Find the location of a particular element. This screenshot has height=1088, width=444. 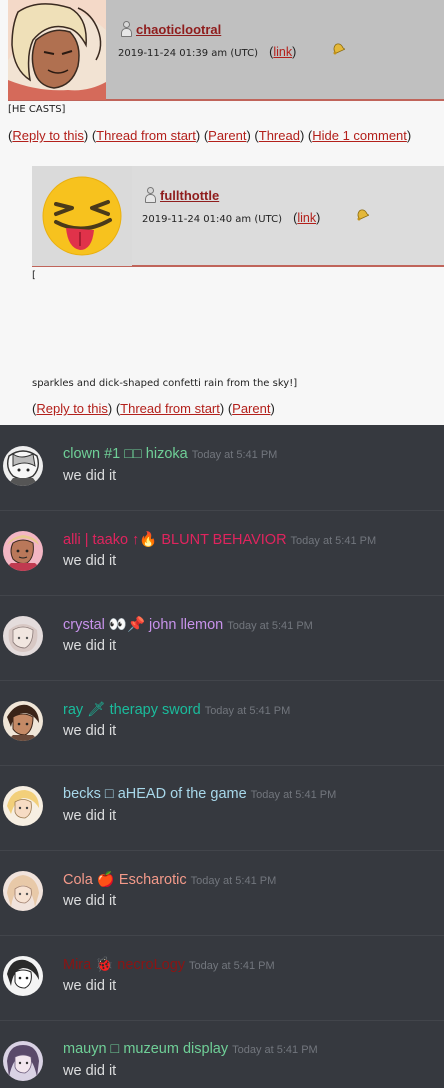

message-header: Cola 🍎 Escharotic Today at 5:41 PM is located at coordinates (169, 879).